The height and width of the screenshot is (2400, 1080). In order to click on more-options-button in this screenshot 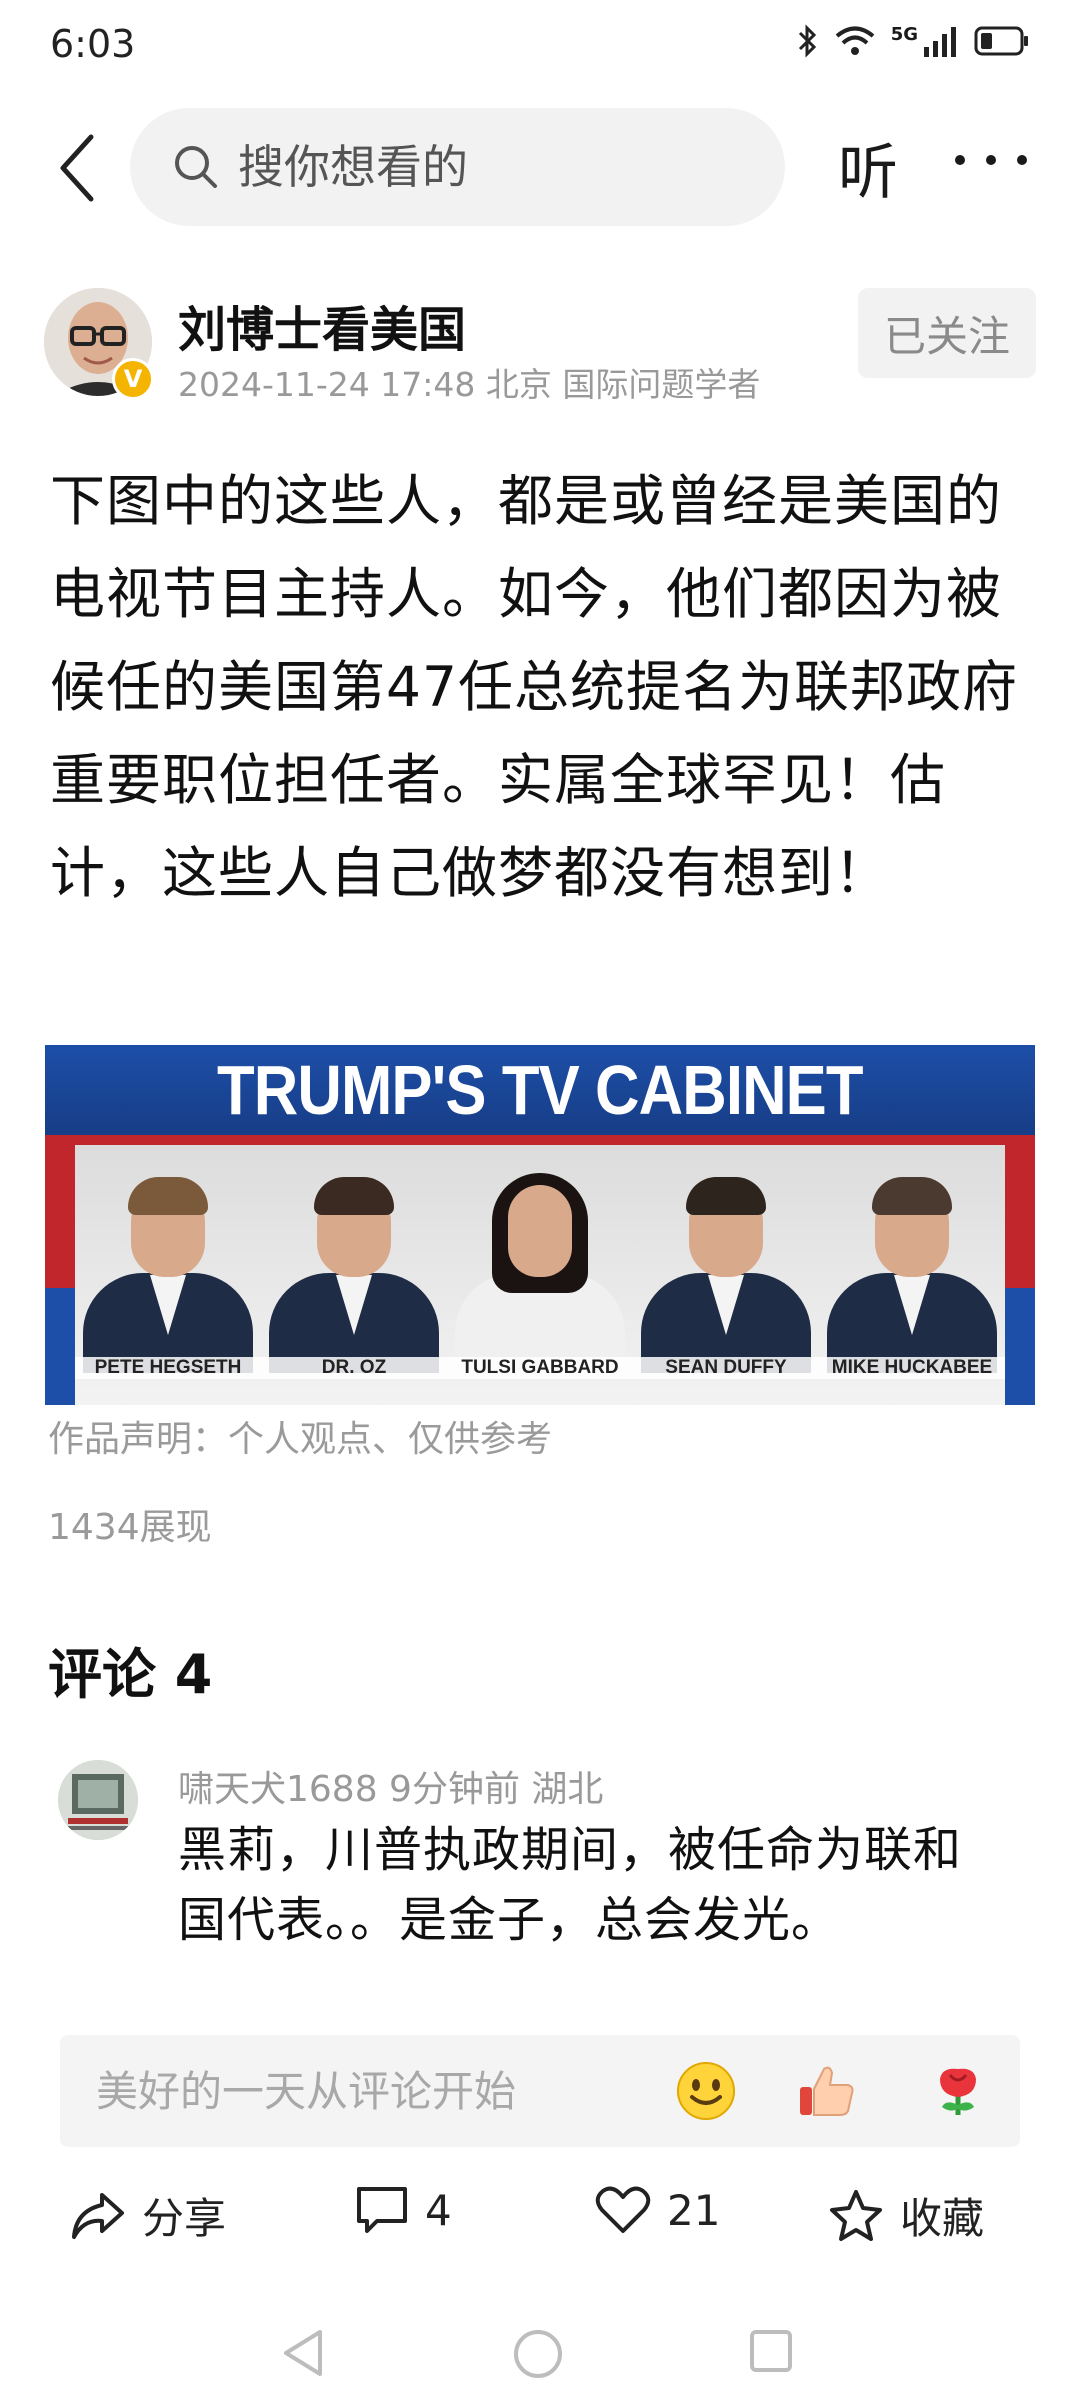, I will do `click(991, 160)`.